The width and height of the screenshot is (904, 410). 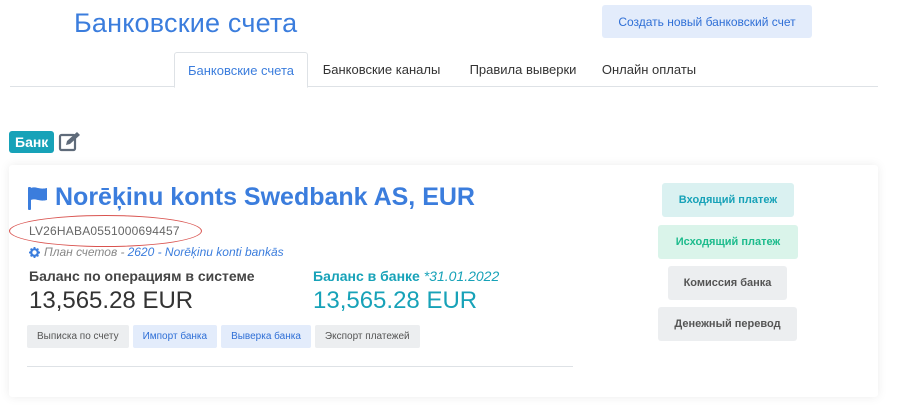 I want to click on bank-balance-value: 13,565.28 EUR, so click(x=395, y=300).